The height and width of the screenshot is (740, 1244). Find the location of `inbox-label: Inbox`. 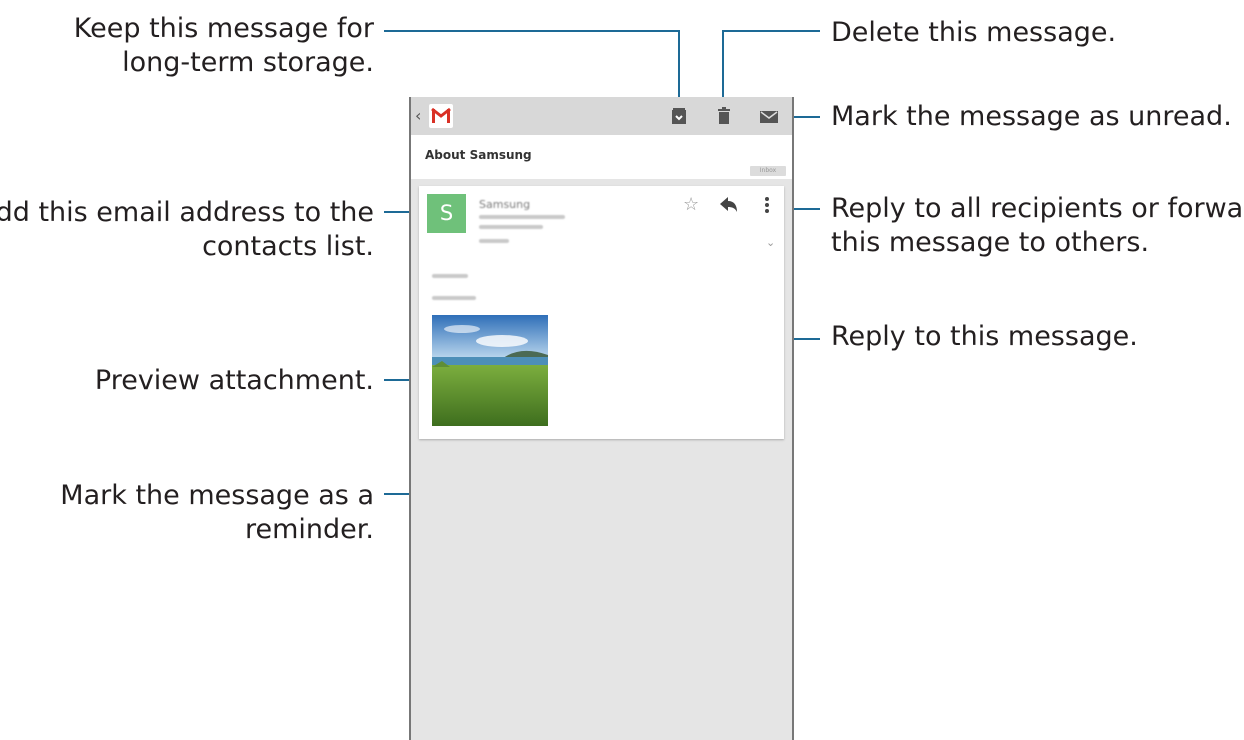

inbox-label: Inbox is located at coordinates (768, 171).